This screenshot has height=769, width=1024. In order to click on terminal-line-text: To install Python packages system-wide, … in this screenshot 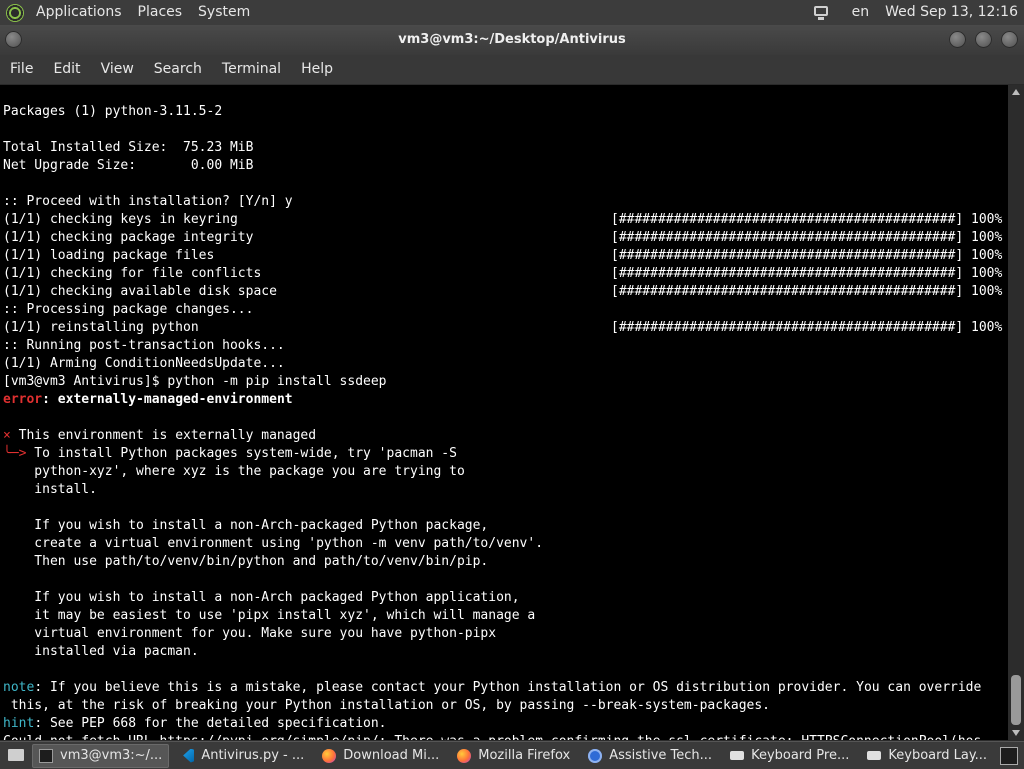, I will do `click(241, 453)`.